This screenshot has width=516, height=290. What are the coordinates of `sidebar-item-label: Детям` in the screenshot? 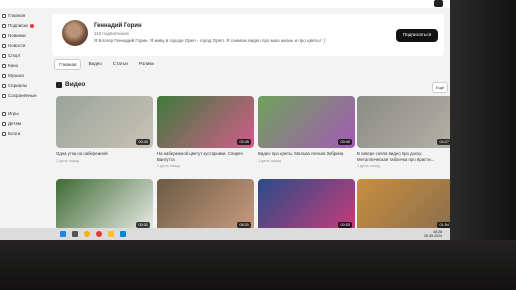 It's located at (14, 123).